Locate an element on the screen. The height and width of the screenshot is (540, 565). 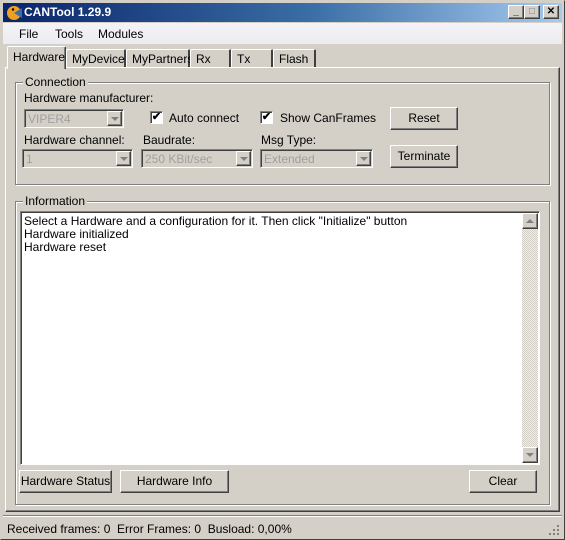
window-title: CANTool 1.29.9 is located at coordinates (68, 12).